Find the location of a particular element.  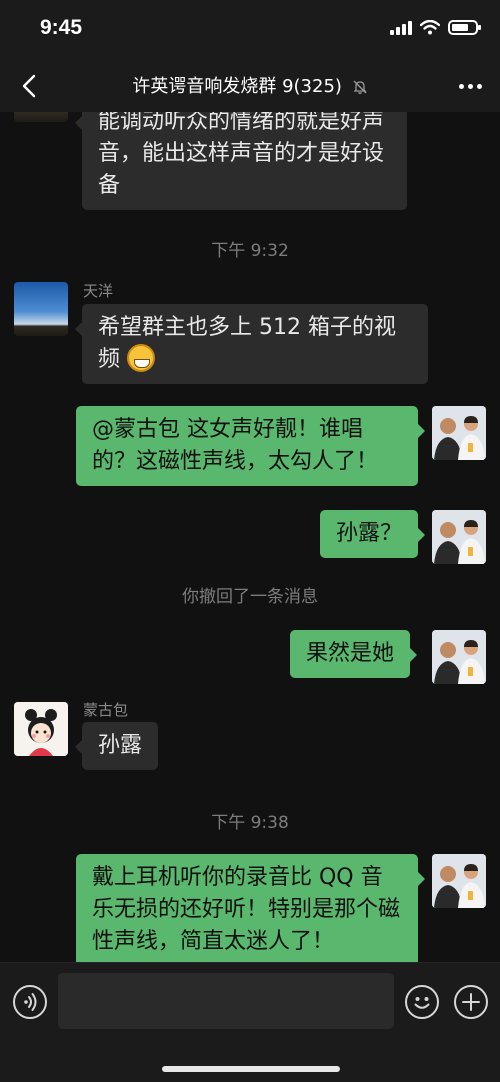

chat-title: 许英谔音响发烧群 9(325) is located at coordinates (250, 85).